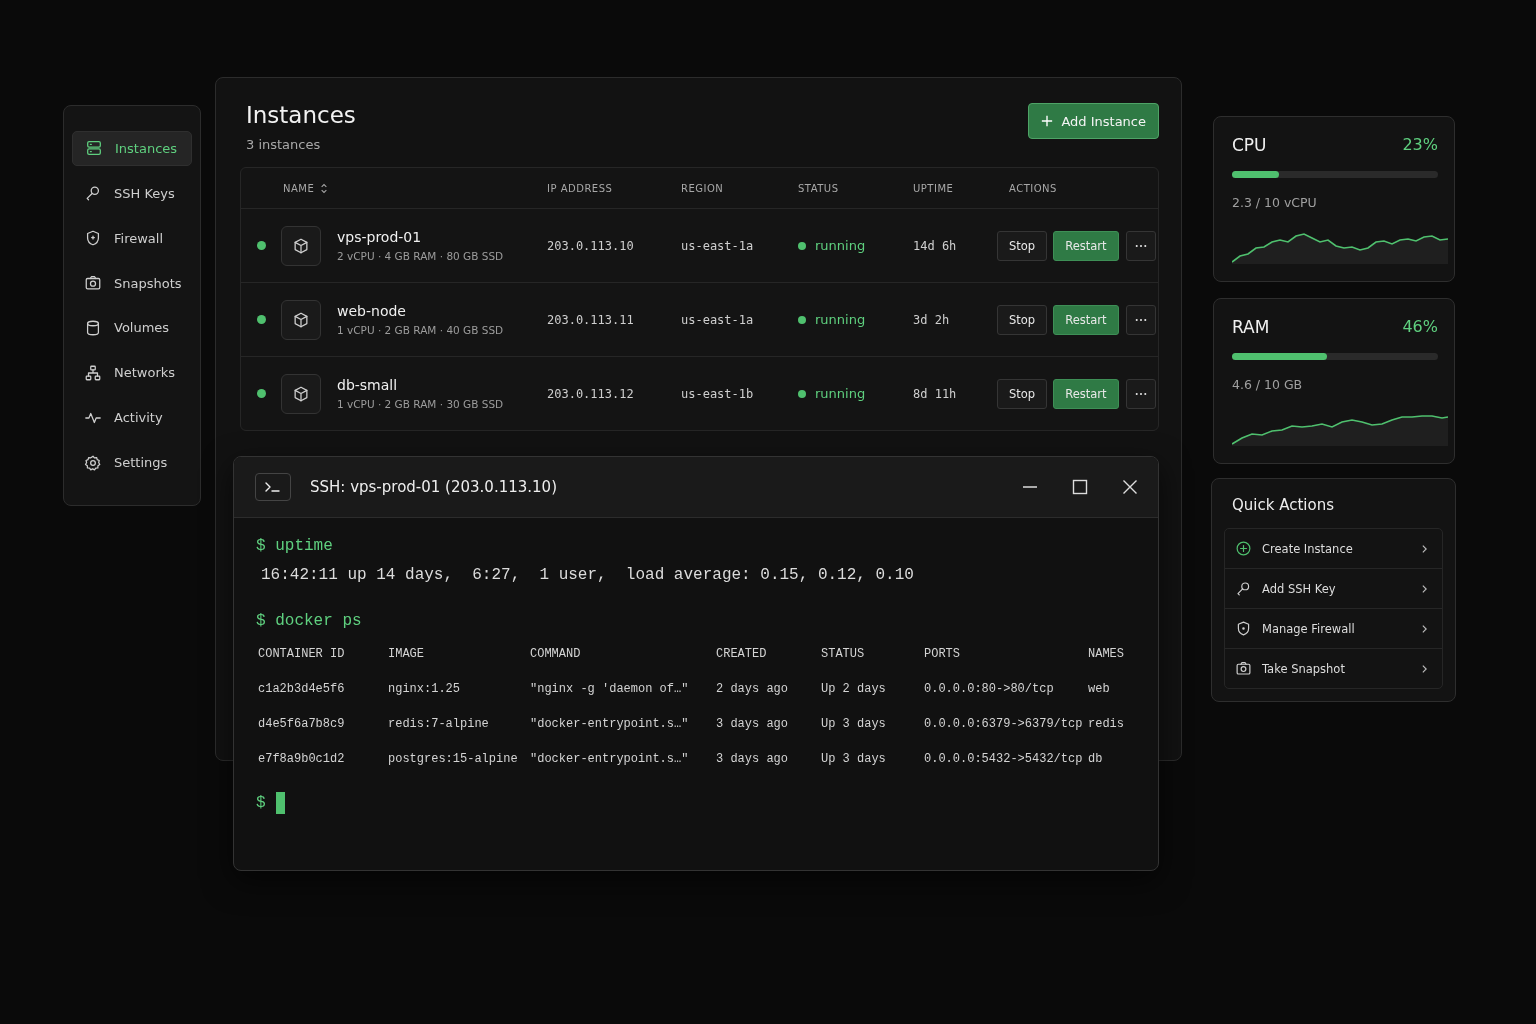  I want to click on terminal-column-header: CONTAINER ID, so click(302, 654).